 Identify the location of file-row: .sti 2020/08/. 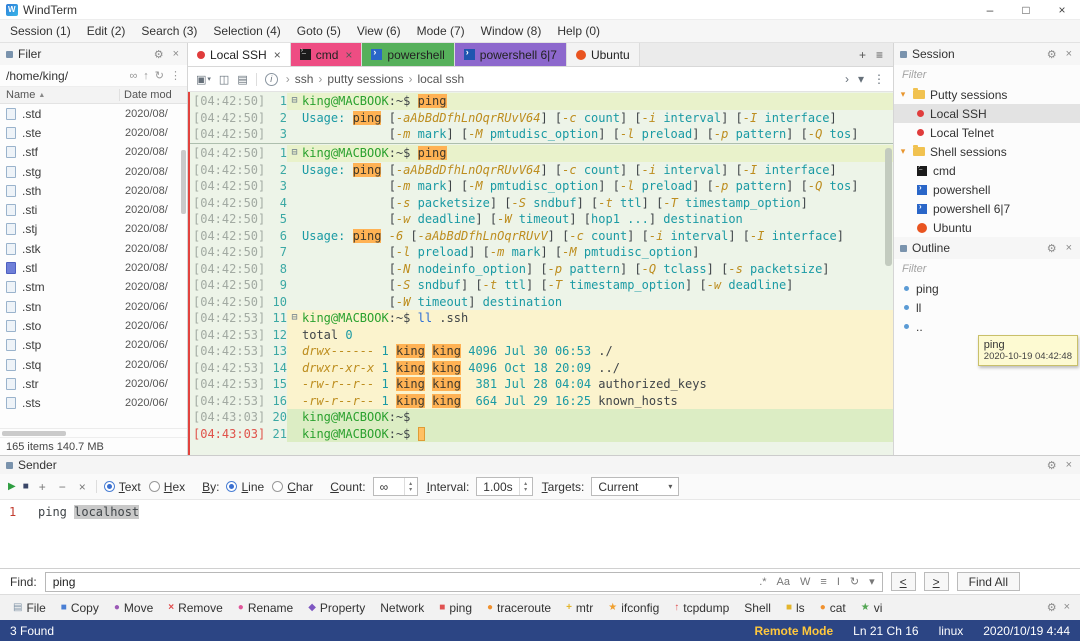
(93, 209).